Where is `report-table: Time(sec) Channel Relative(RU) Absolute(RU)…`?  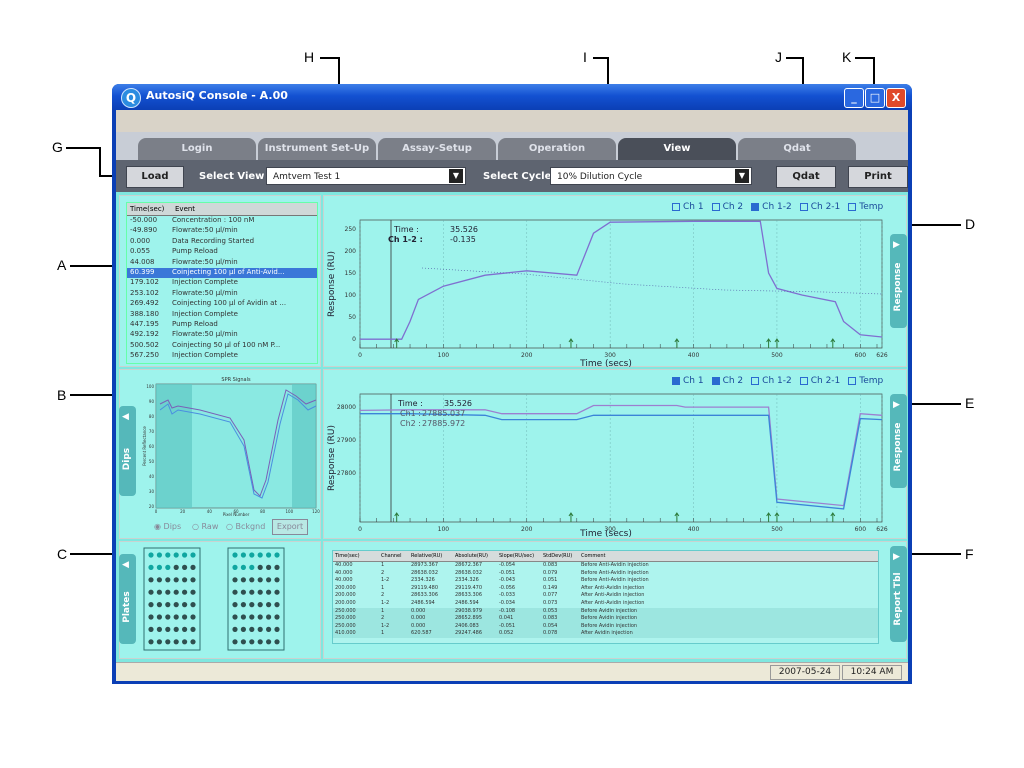
report-table: Time(sec) Channel Relative(RU) Absolute(RU)… is located at coordinates (605, 597).